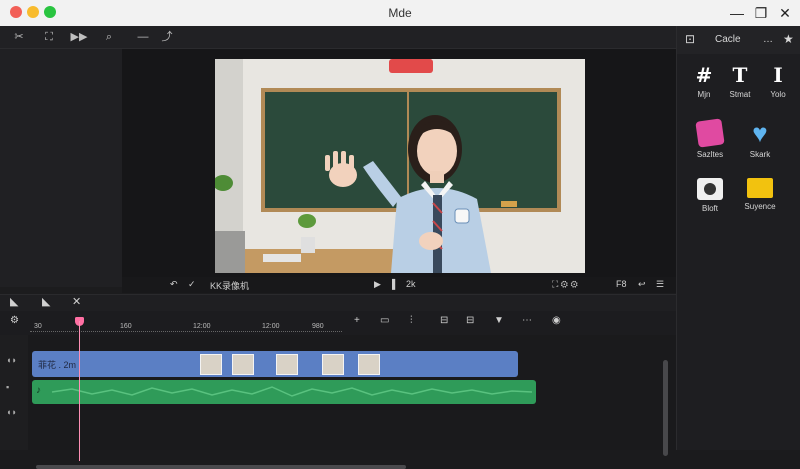 Image resolution: width=800 pixels, height=469 pixels. What do you see at coordinates (7, 387) in the screenshot?
I see `audio-track-icon: ▪` at bounding box center [7, 387].